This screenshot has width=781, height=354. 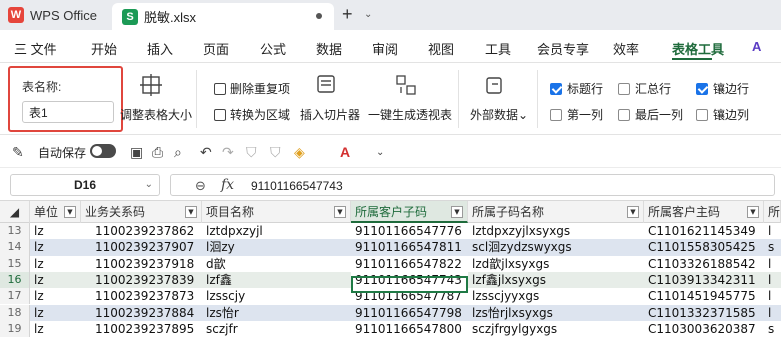 What do you see at coordinates (576, 114) in the screenshot?
I see `first-column-checkbox: 第一列` at bounding box center [576, 114].